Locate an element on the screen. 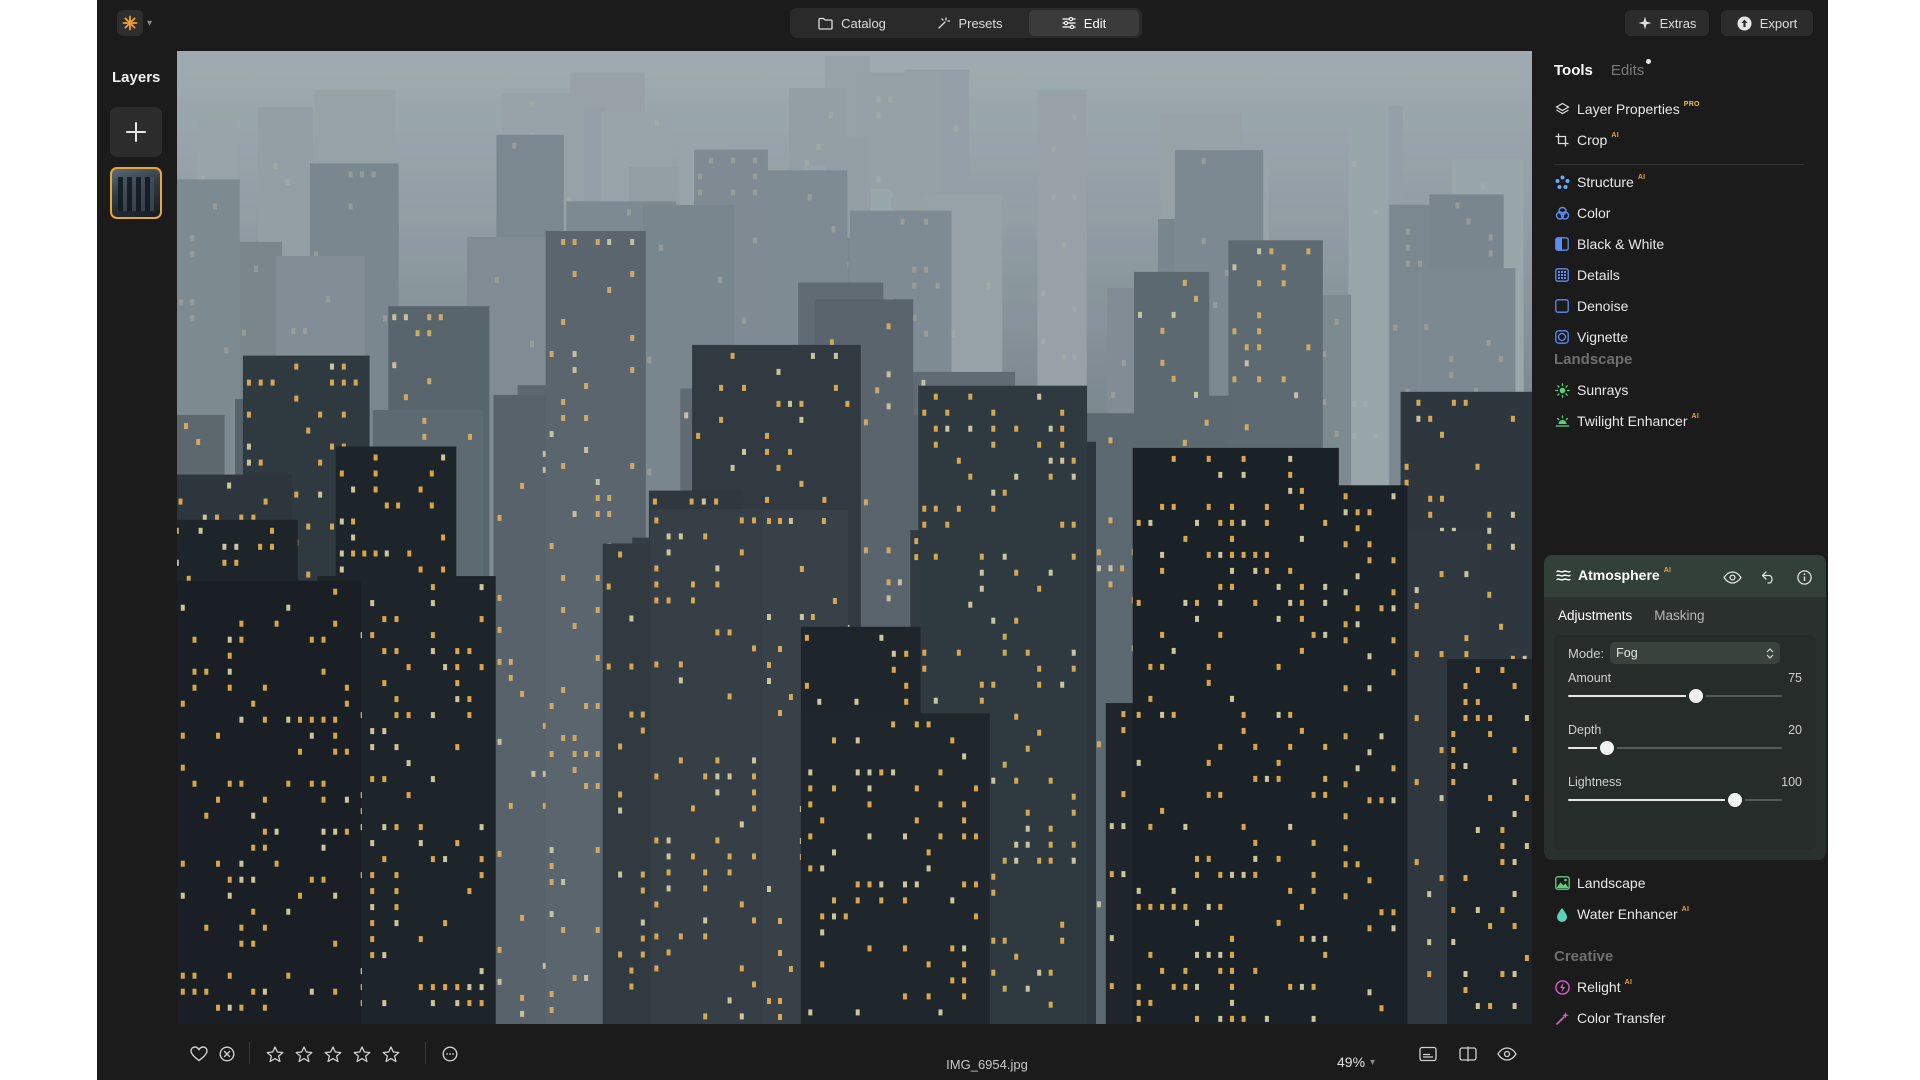 The width and height of the screenshot is (1920, 1080). tab-adjustments: Adjustments is located at coordinates (1595, 615).